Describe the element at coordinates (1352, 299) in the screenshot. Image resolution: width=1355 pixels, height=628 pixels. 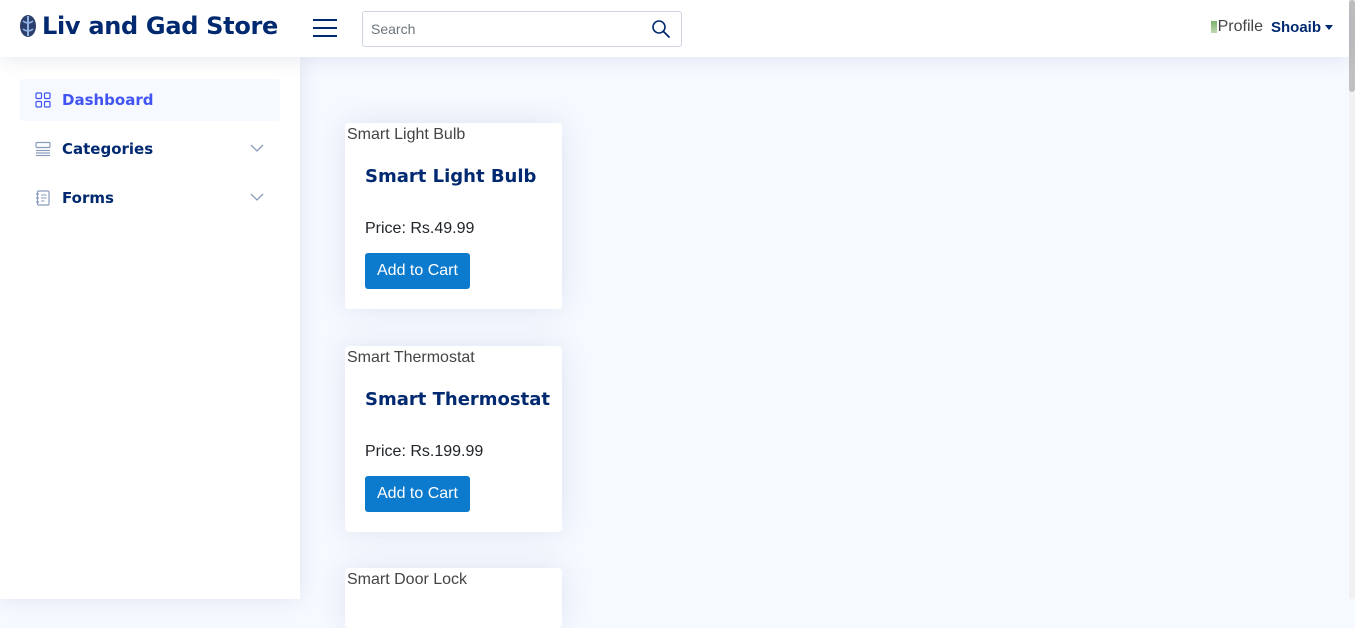
I see `scrollbar` at that location.